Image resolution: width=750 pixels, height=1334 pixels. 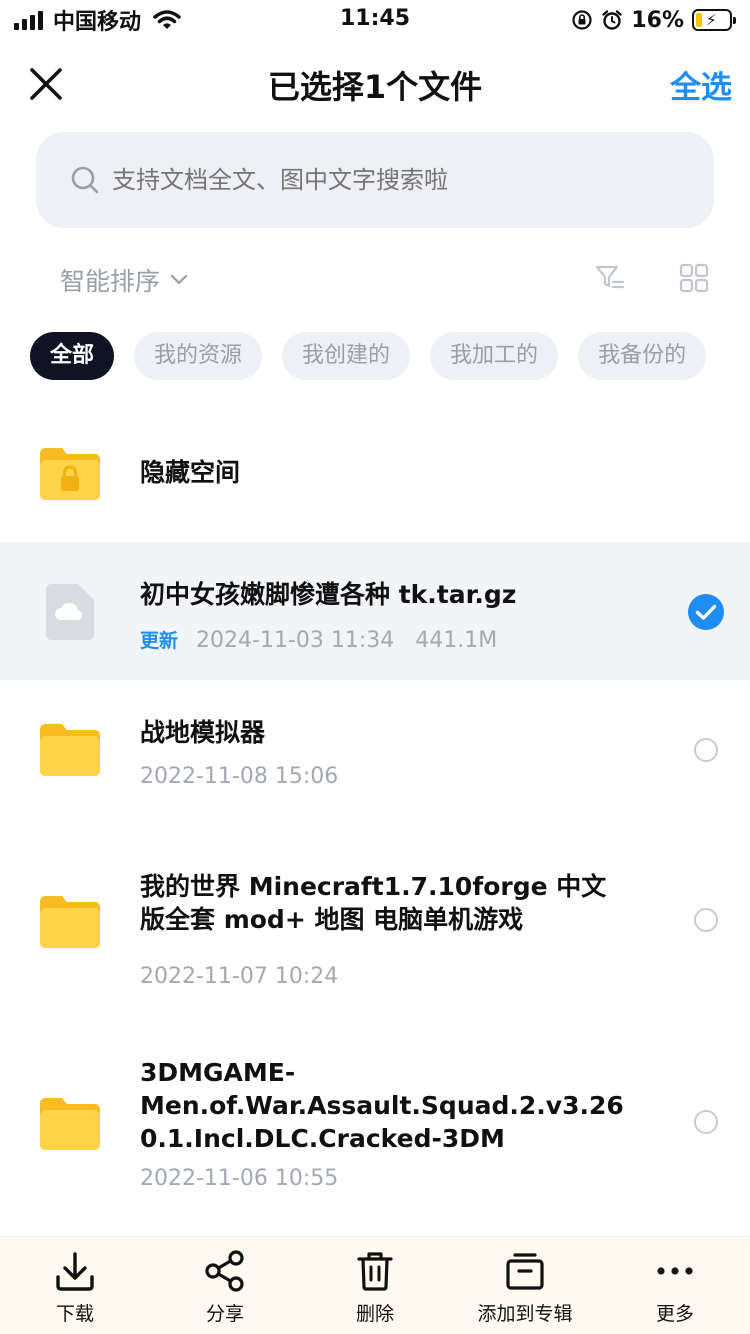 I want to click on bottom-action-bar: 下载 分享 删除 添加到专辑 更多, so click(x=375, y=1285).